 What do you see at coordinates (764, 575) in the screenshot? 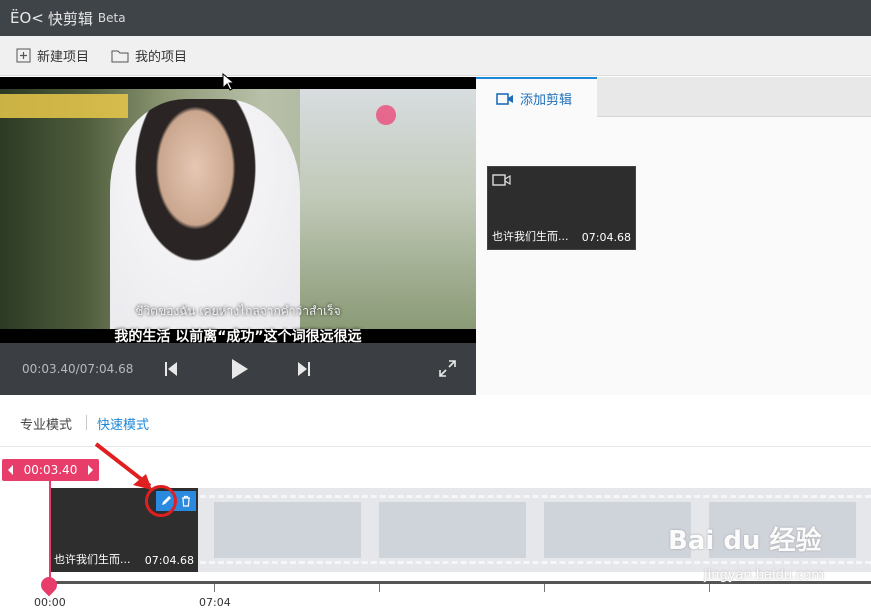
I see `baidu-watermark-url: jingyan.baidu.com` at bounding box center [764, 575].